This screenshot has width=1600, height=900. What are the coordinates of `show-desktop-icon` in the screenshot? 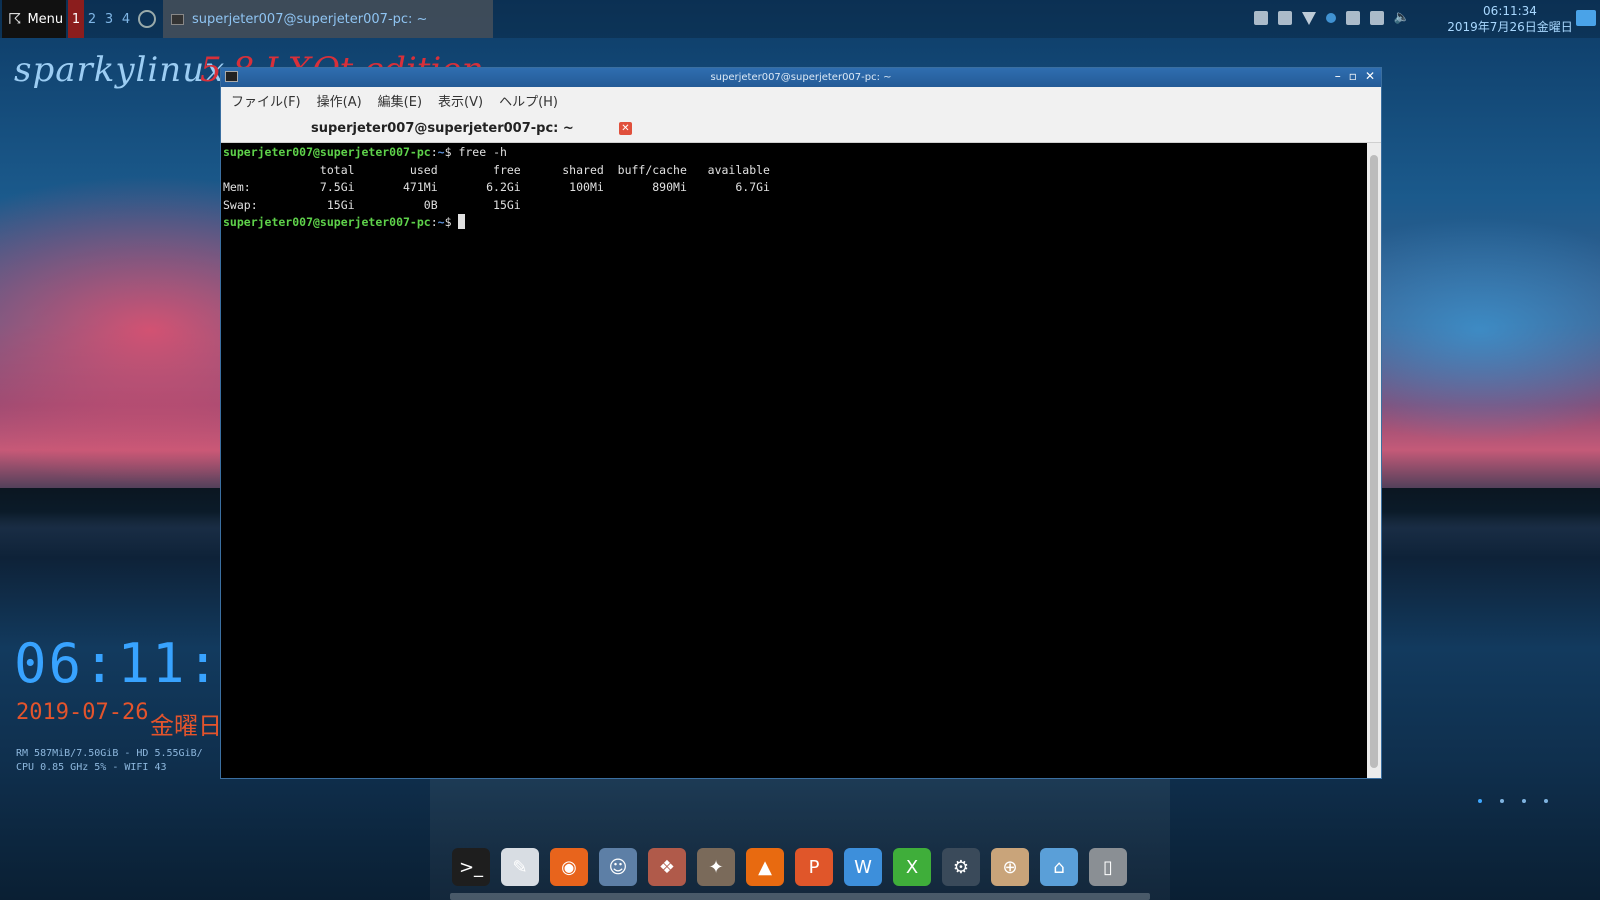 It's located at (147, 19).